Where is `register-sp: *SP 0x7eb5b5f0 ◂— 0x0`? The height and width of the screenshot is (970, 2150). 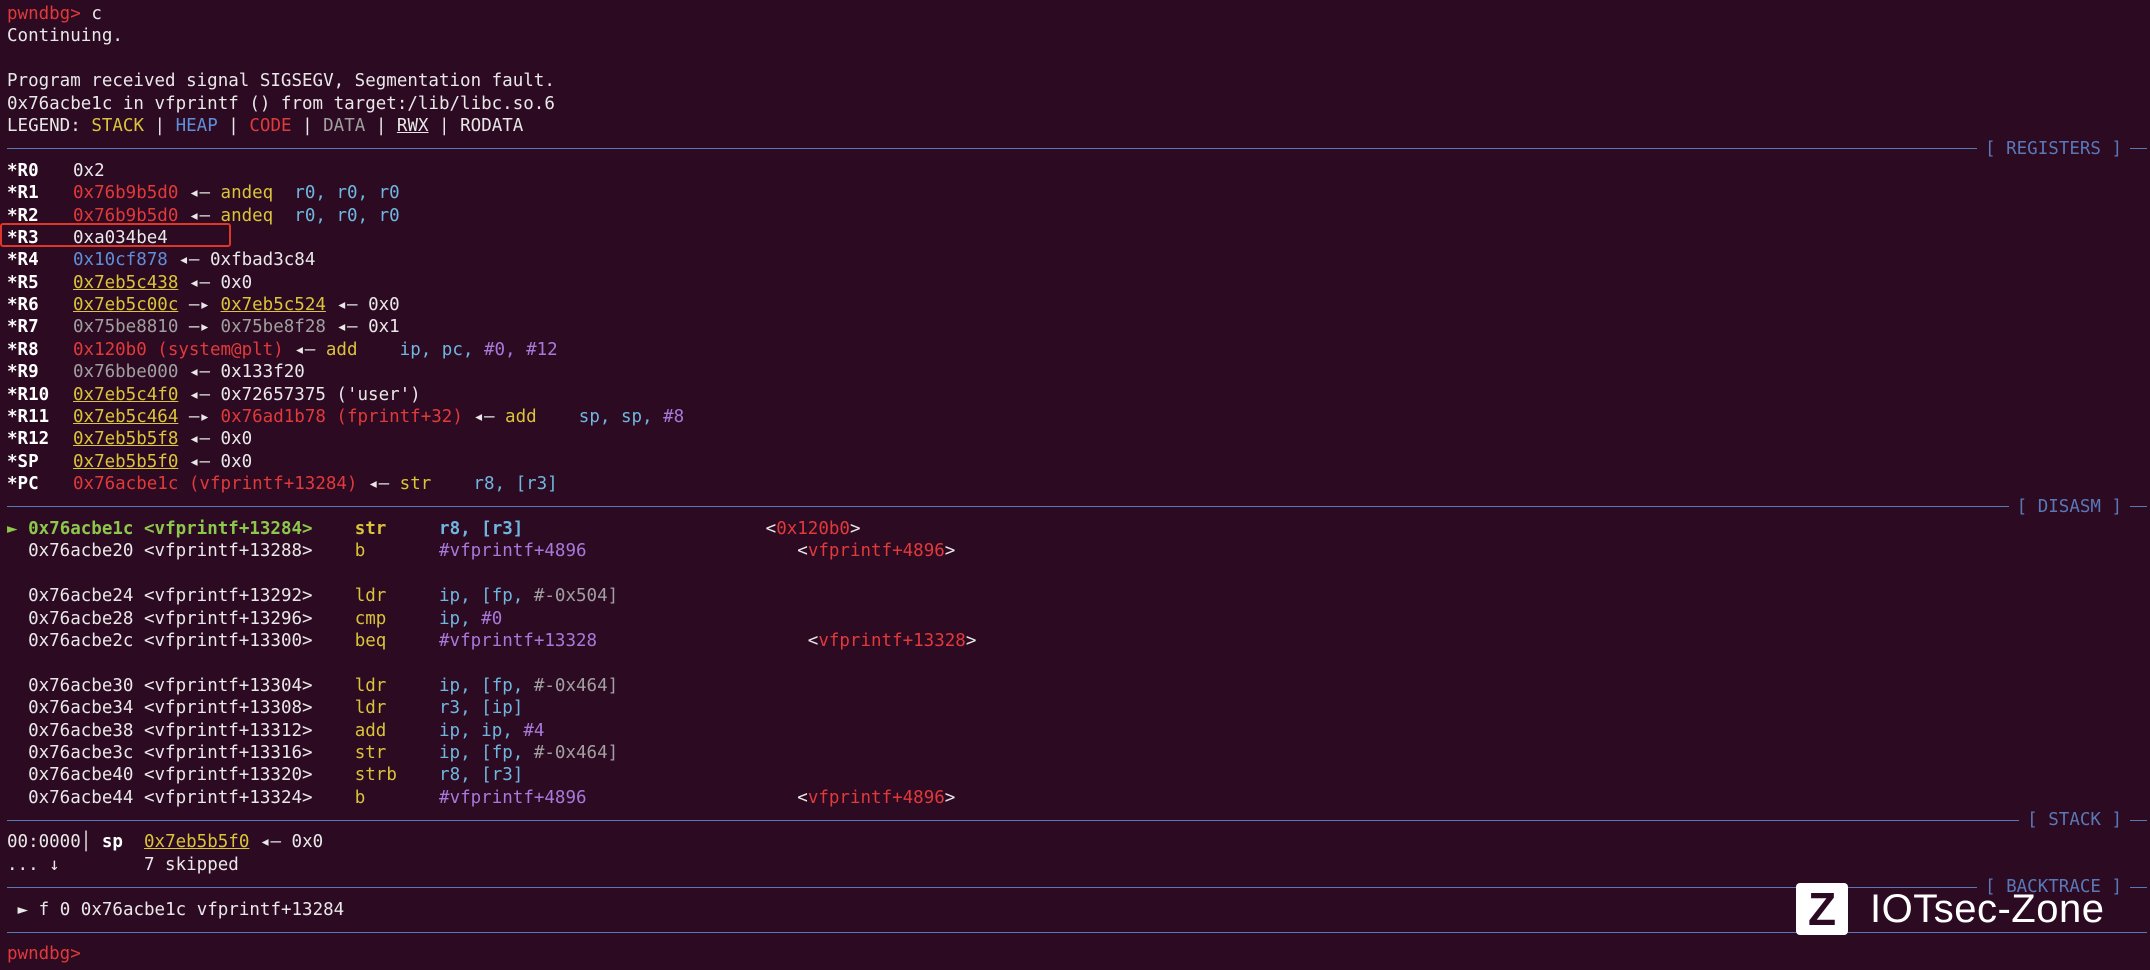 register-sp: *SP 0x7eb5b5f0 ◂— 0x0 is located at coordinates (130, 461).